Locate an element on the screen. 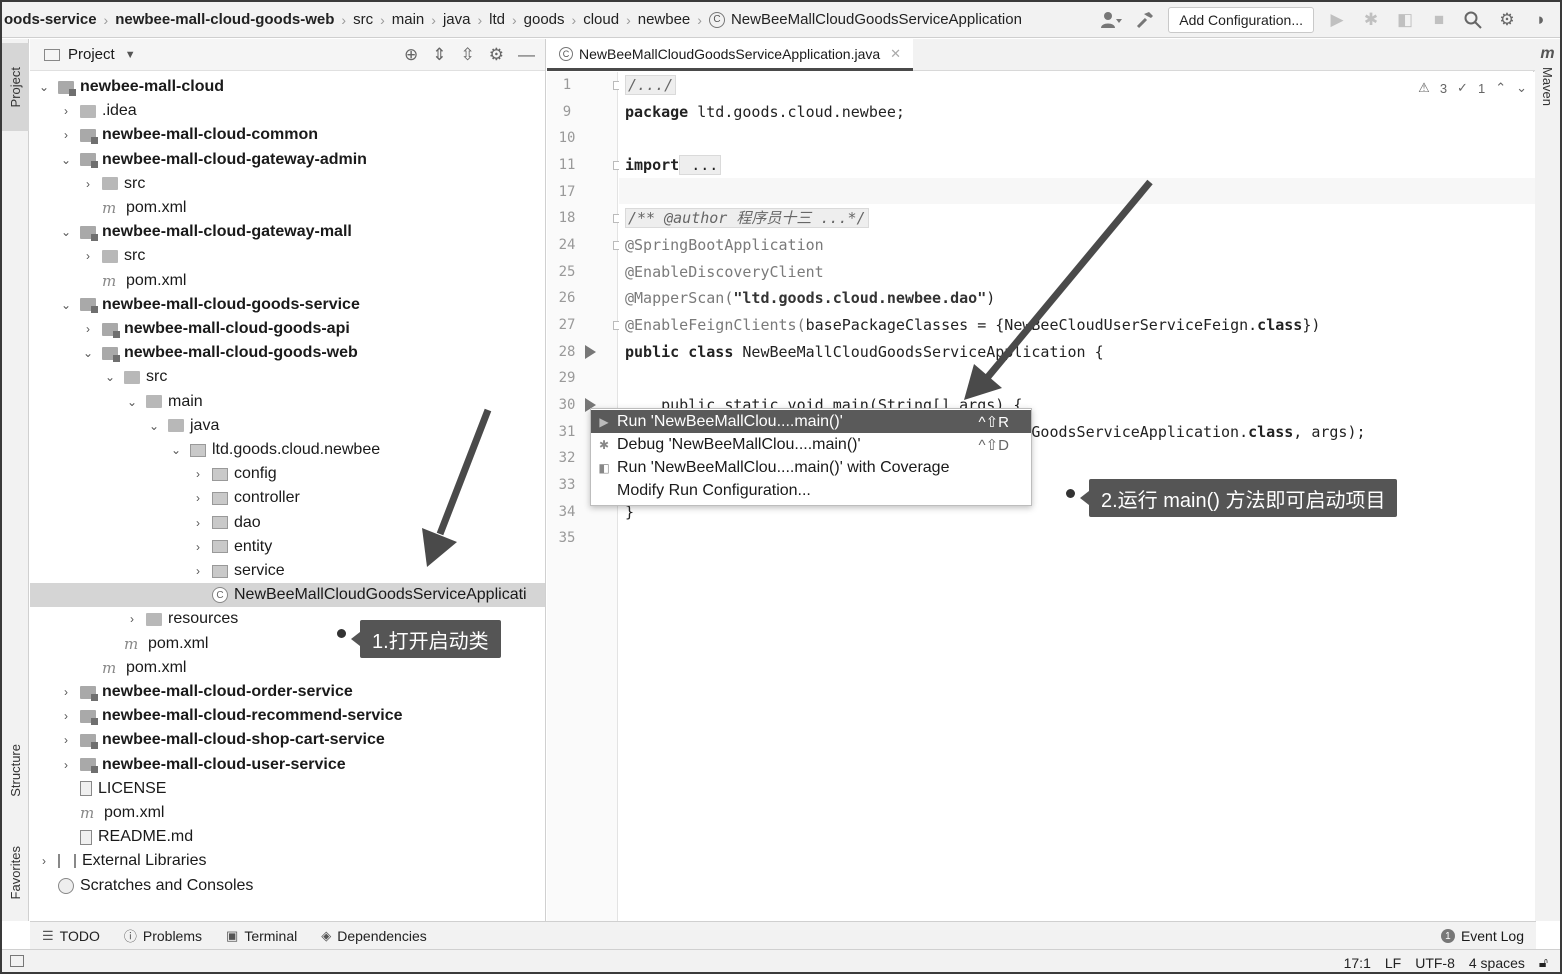 The height and width of the screenshot is (974, 1562). breadcrumb-item: src is located at coordinates (363, 19).